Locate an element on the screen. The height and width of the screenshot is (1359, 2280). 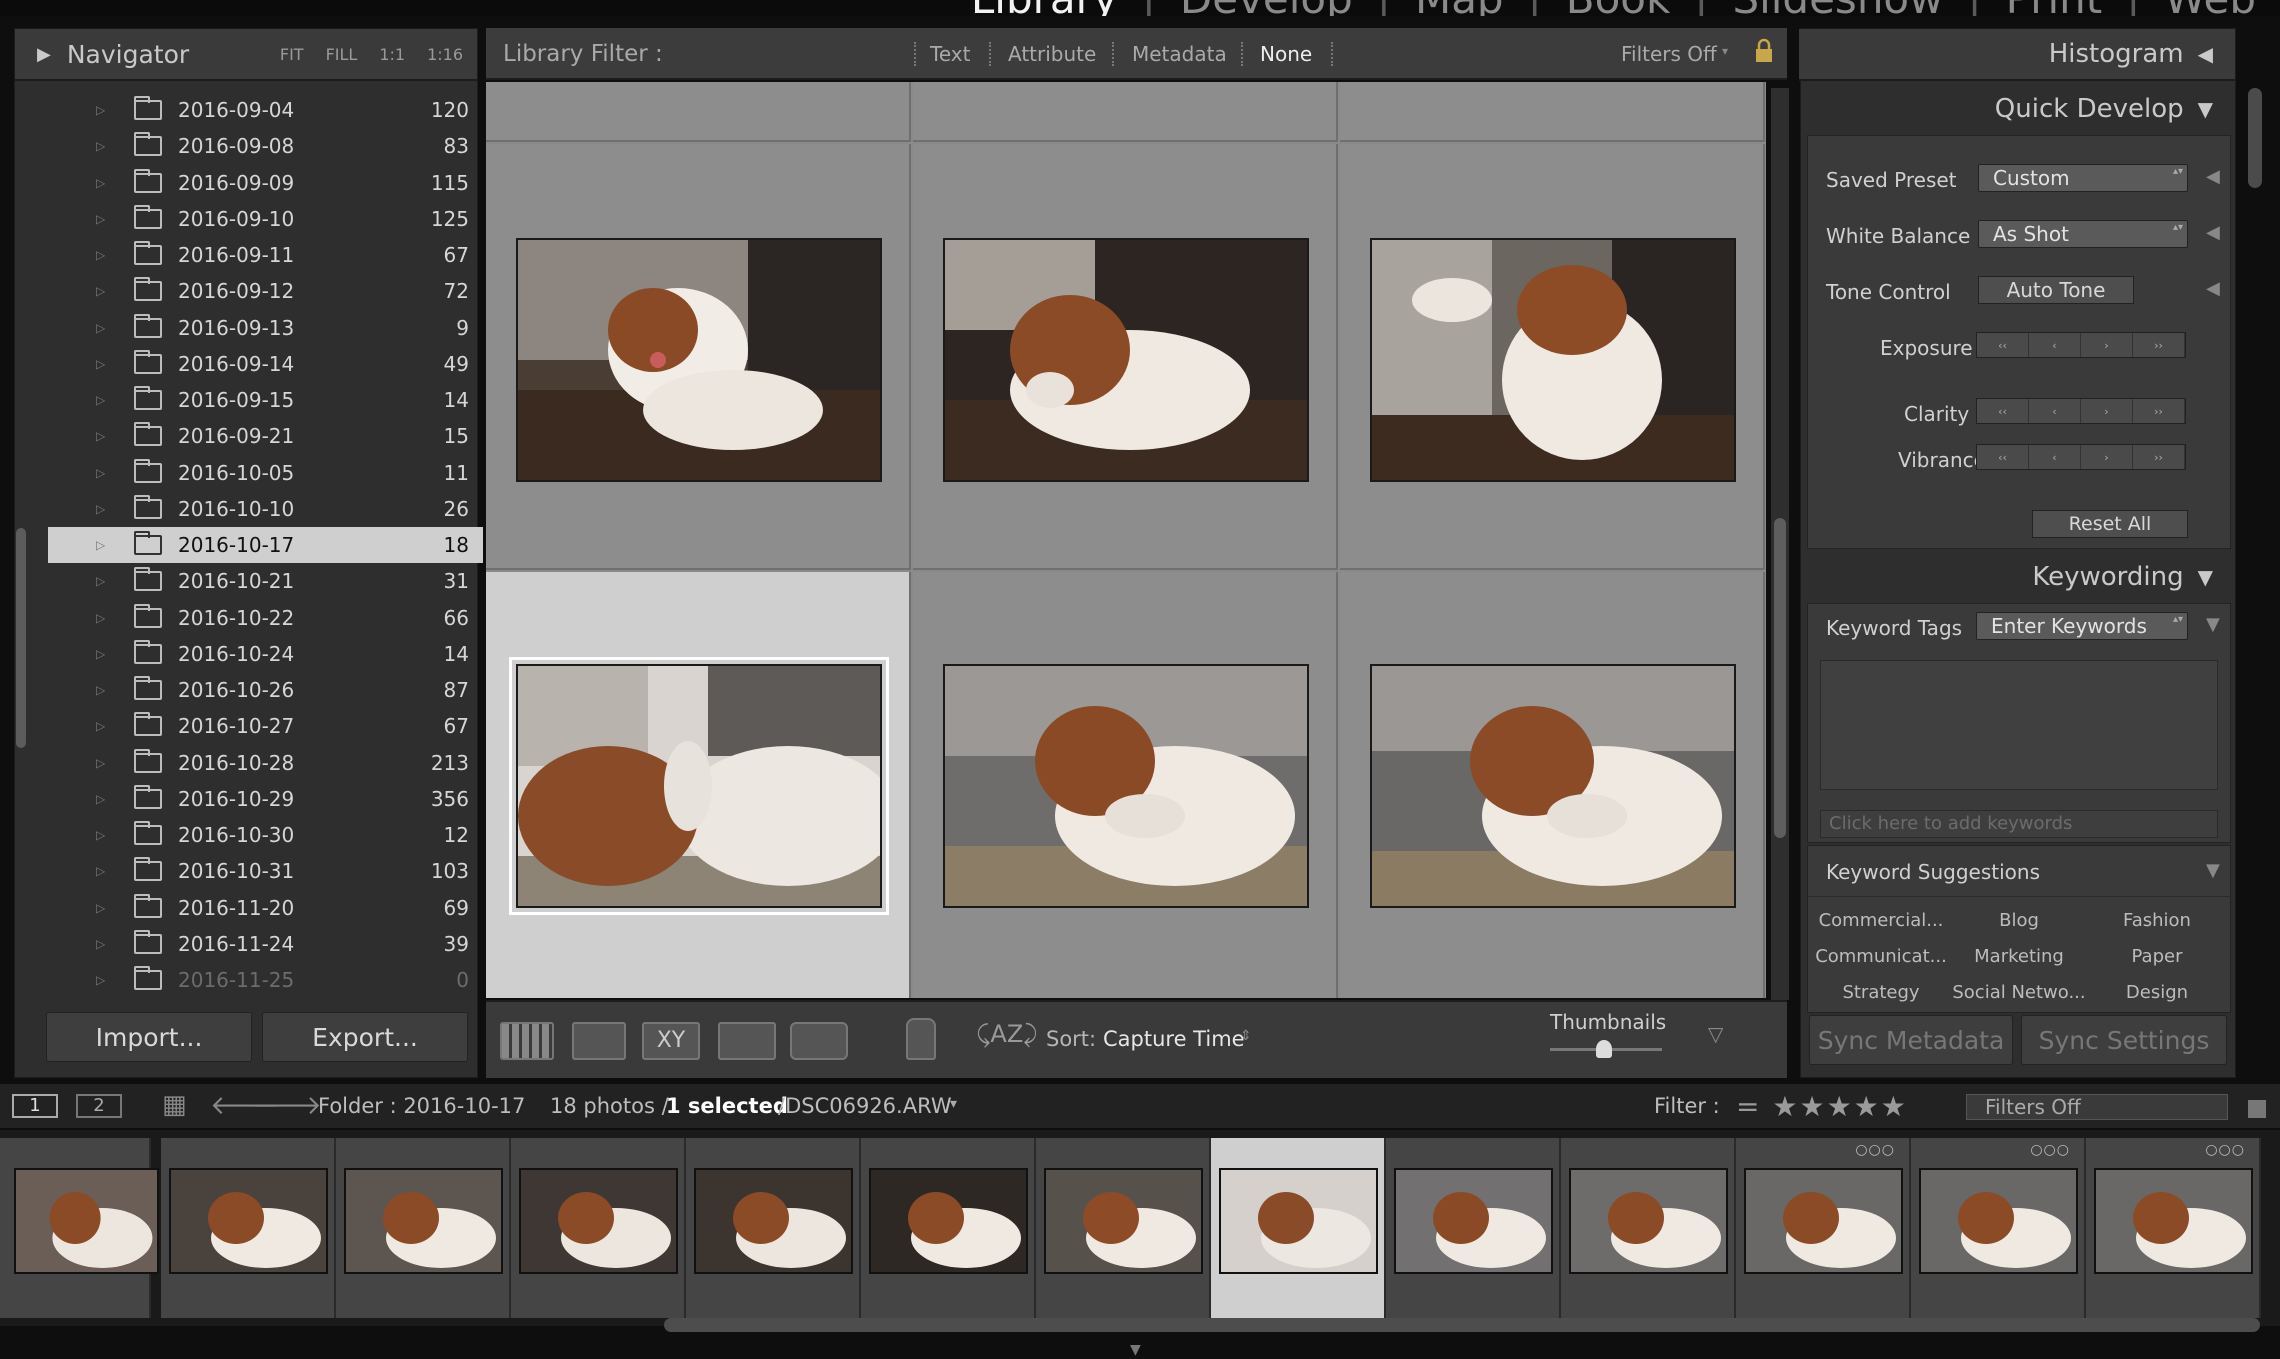
folder-row: ▷ 2016-10-05 11 is located at coordinates (265, 473).